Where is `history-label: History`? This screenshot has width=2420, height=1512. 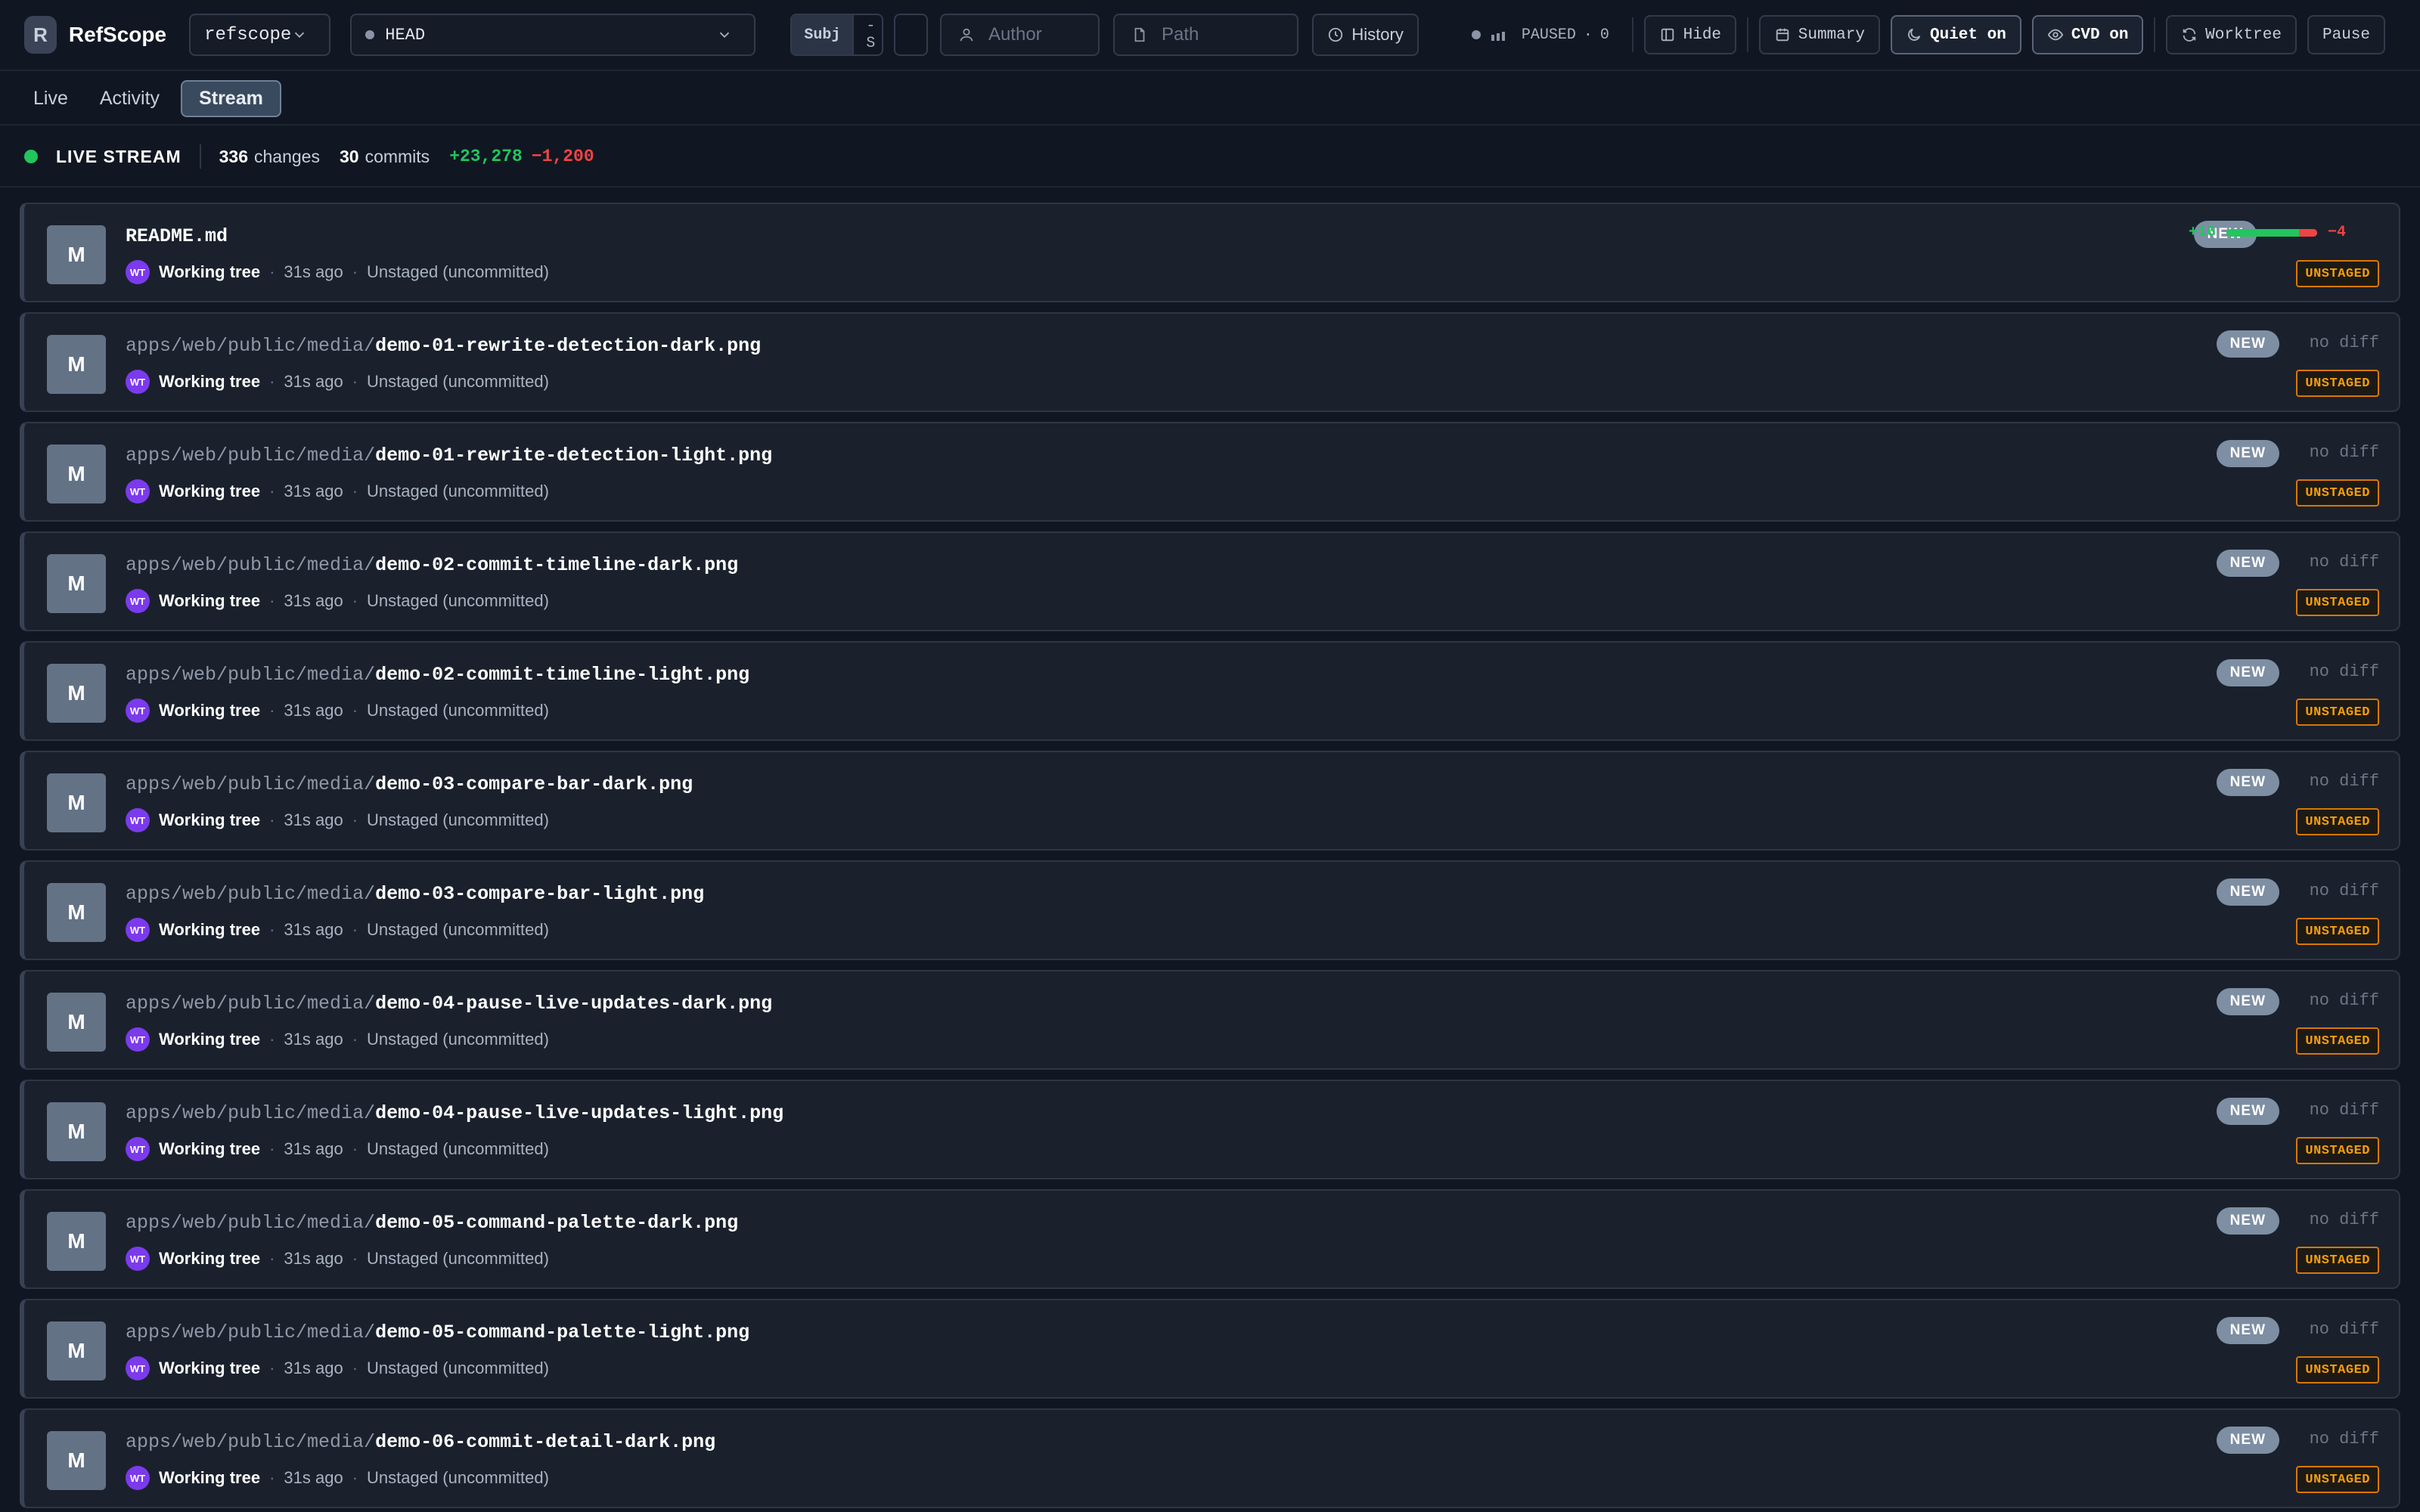 history-label: History is located at coordinates (1377, 34).